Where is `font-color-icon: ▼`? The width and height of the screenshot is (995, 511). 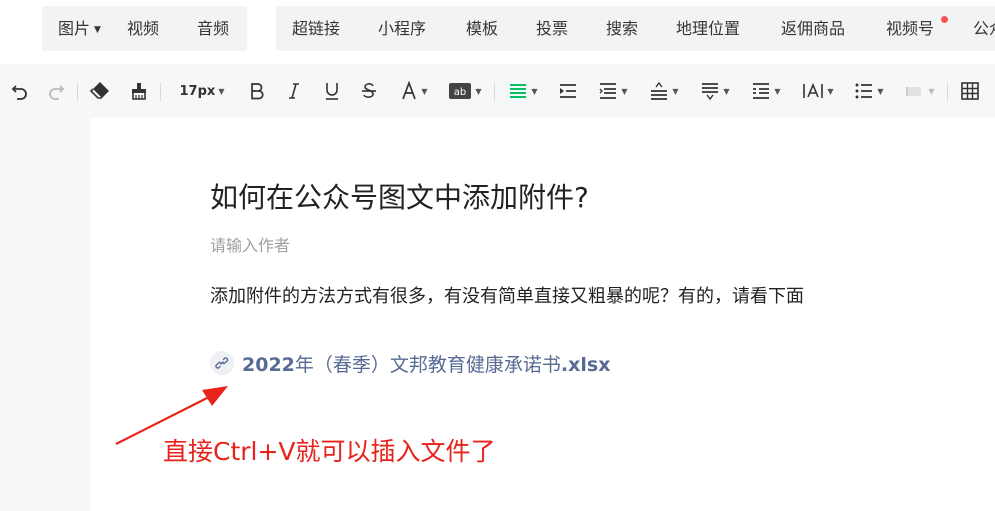 font-color-icon: ▼ is located at coordinates (414, 91).